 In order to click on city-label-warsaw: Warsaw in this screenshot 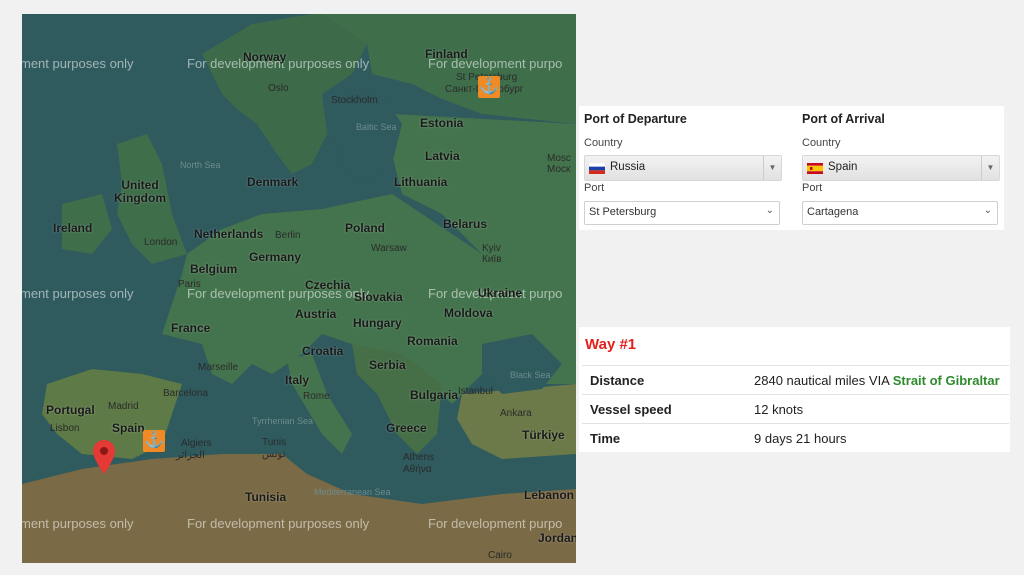, I will do `click(389, 248)`.